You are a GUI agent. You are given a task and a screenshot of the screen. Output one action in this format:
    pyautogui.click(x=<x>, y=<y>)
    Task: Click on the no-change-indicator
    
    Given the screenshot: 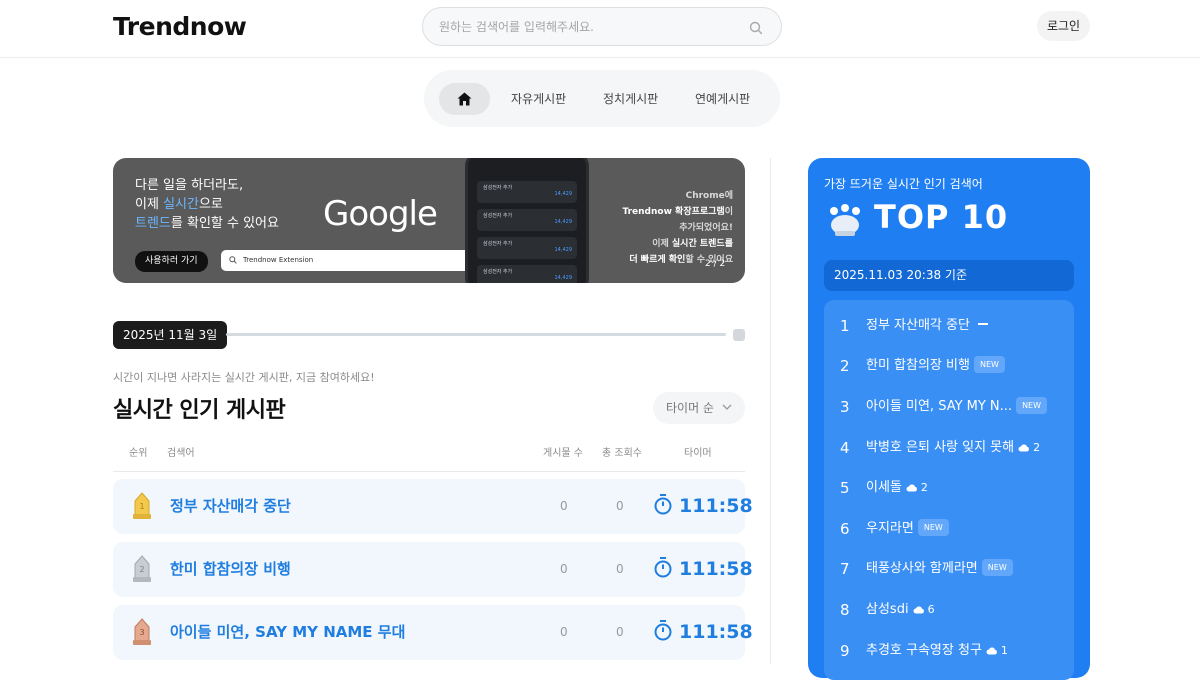 What is the action you would take?
    pyautogui.click(x=982, y=324)
    